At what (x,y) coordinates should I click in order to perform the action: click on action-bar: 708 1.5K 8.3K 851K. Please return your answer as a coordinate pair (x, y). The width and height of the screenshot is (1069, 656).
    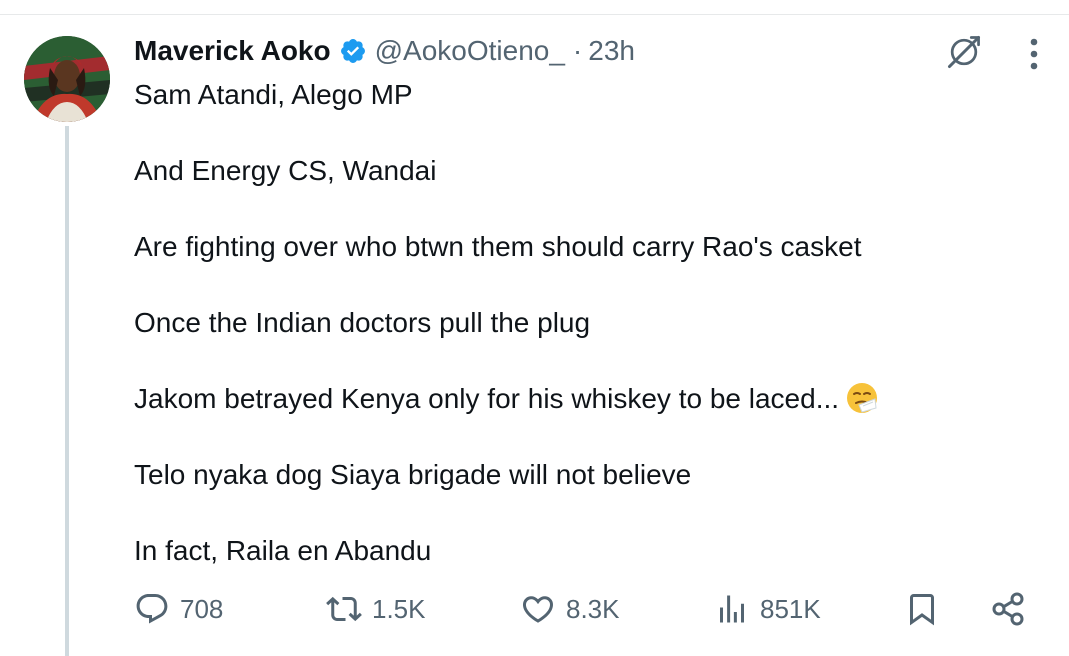
    Looking at the image, I should click on (584, 609).